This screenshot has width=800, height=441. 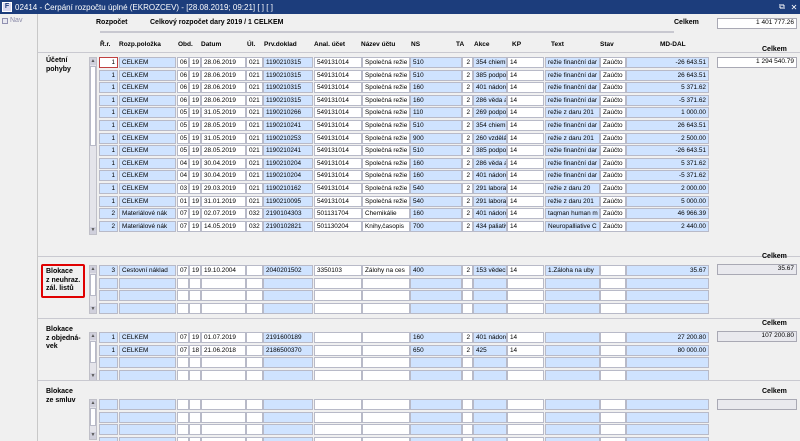 I want to click on cell-obd: 06, so click(x=183, y=75).